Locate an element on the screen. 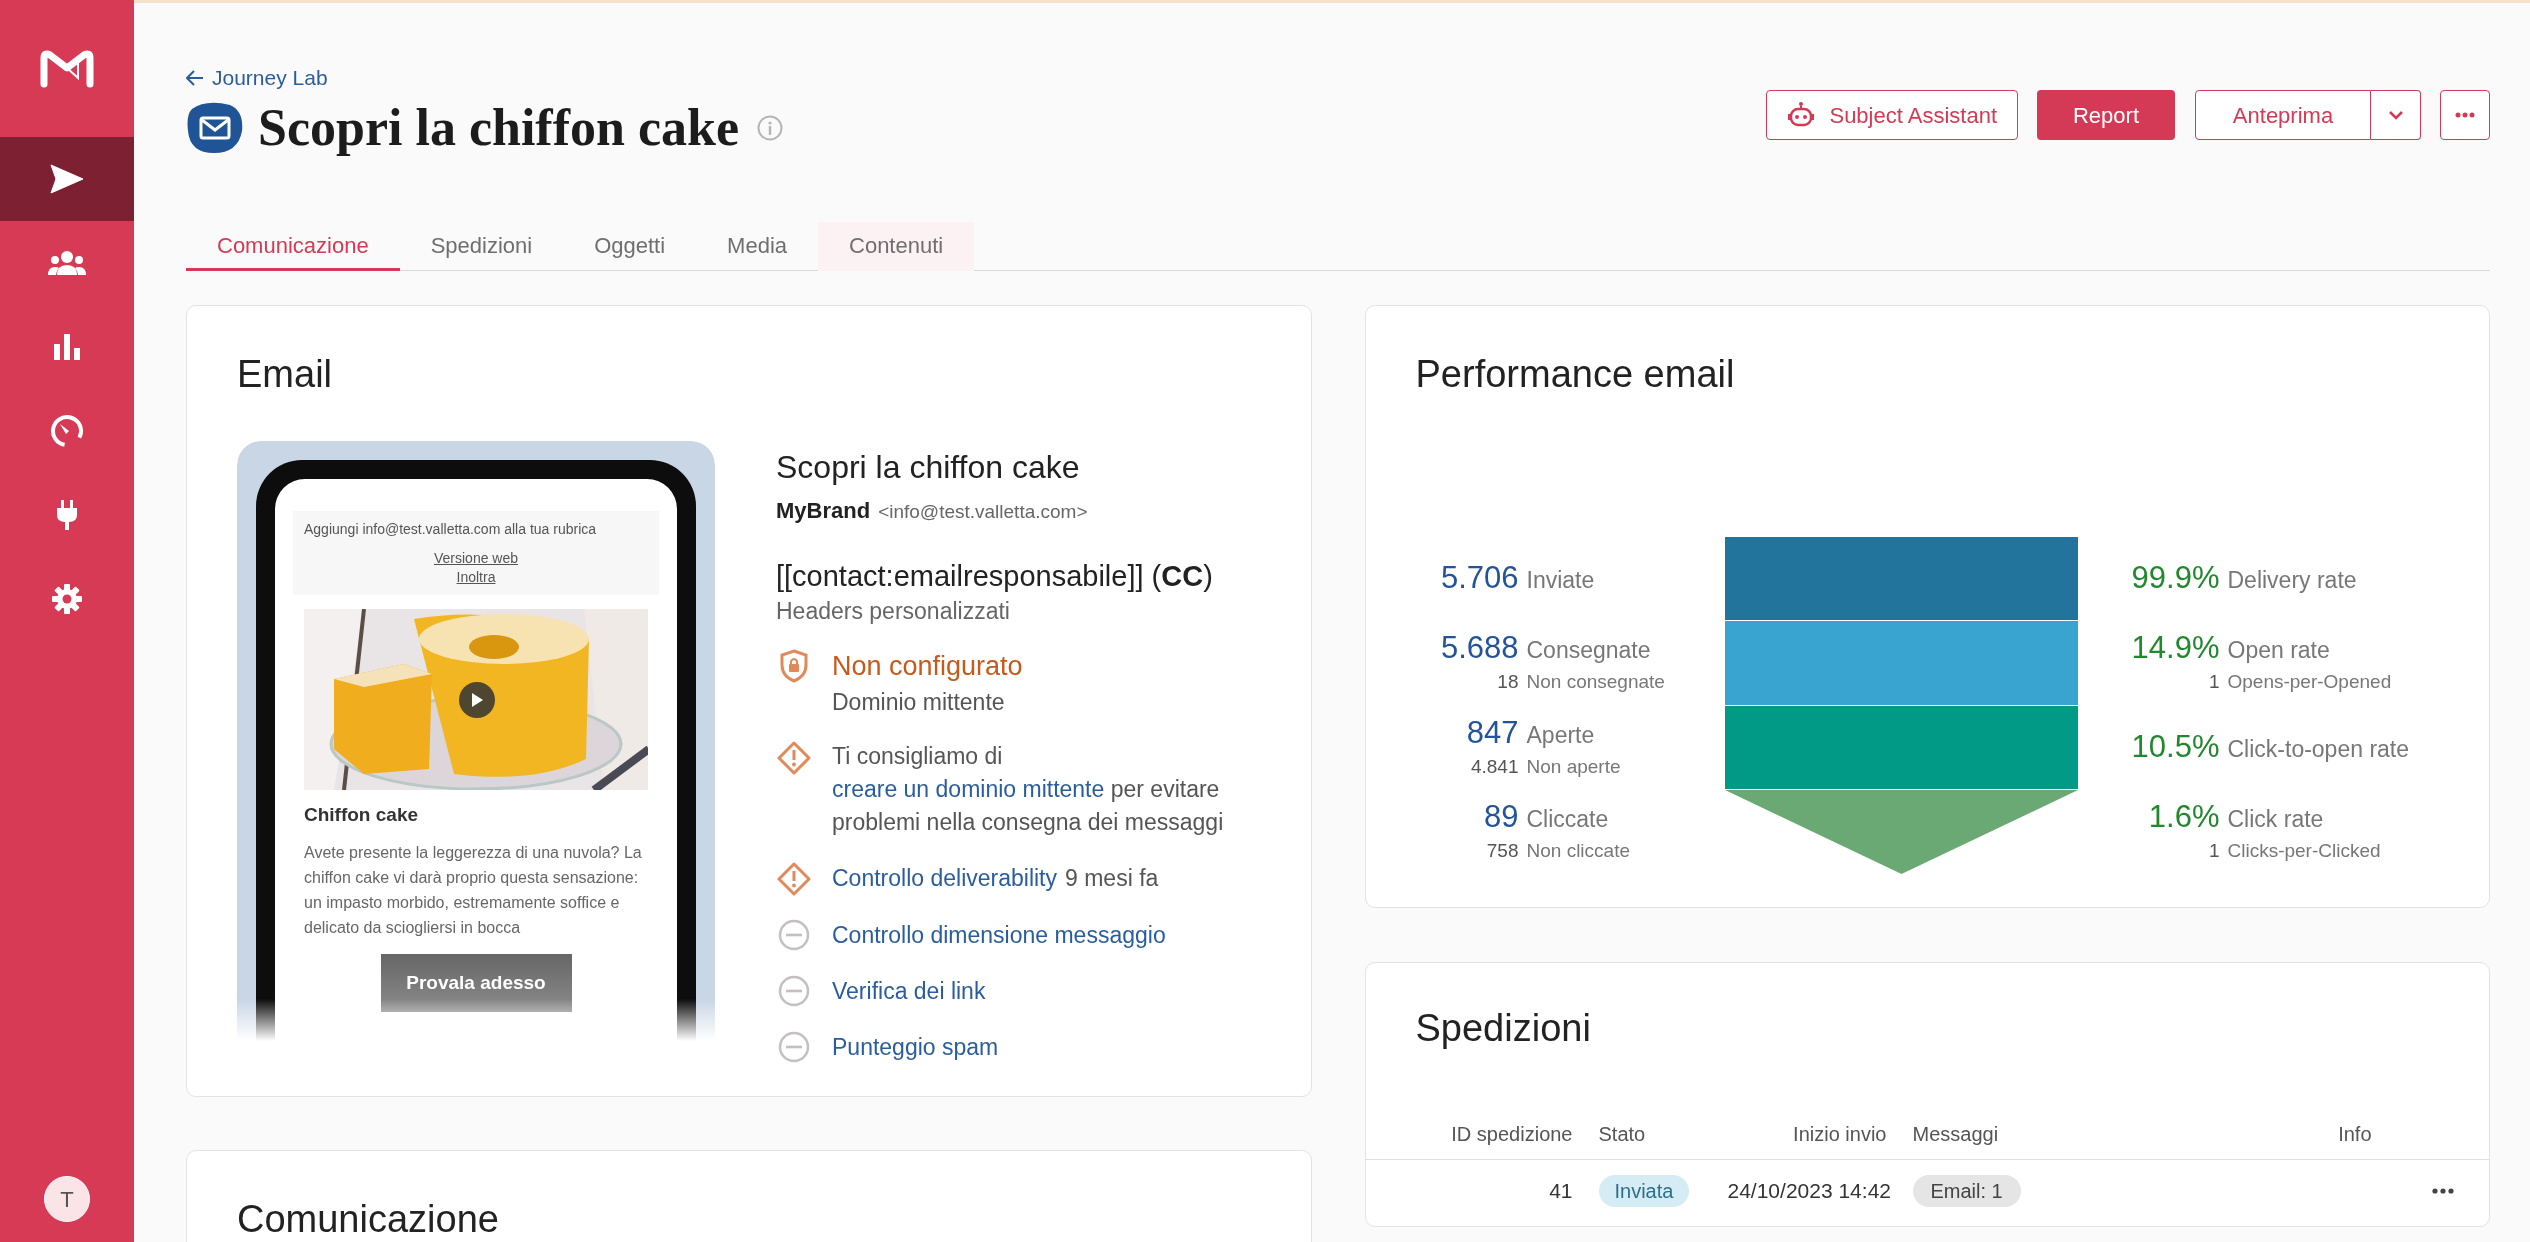 Image resolution: width=2530 pixels, height=1242 pixels. column-header: Messaggi is located at coordinates (1956, 1134).